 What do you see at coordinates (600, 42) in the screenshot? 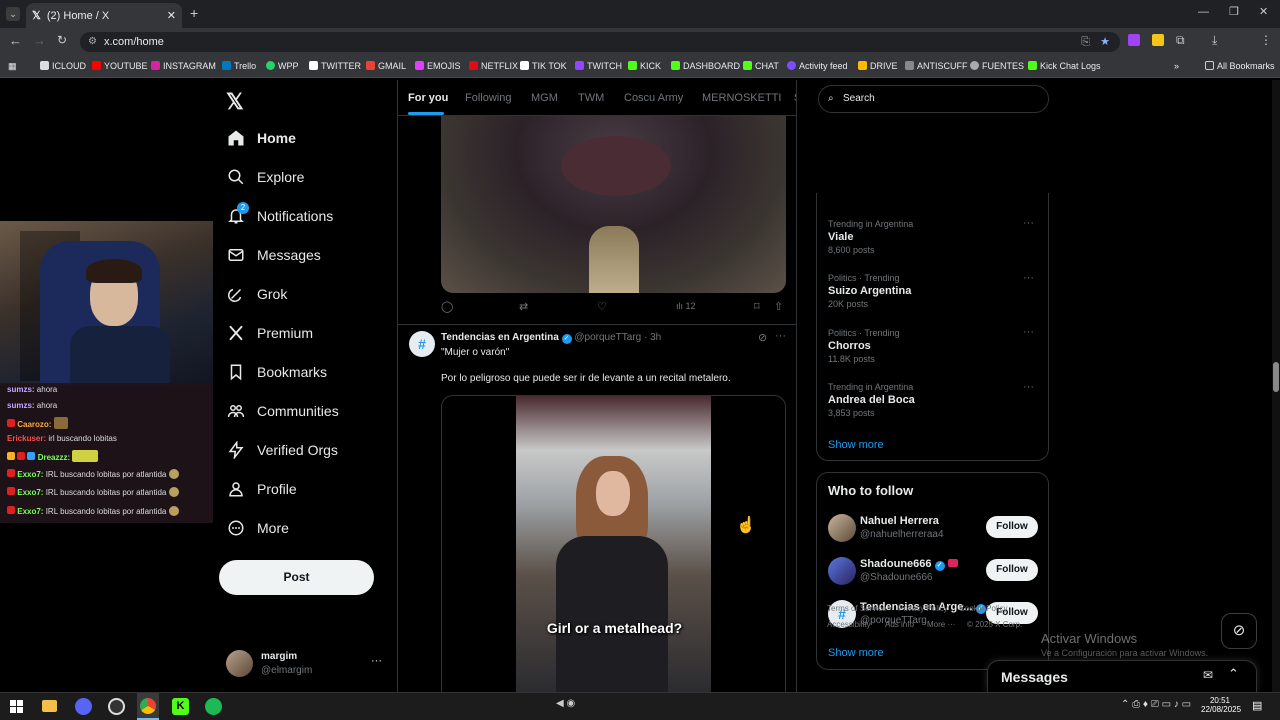
I see `address-bar: ⚙ x.com/home ⎘ ★` at bounding box center [600, 42].